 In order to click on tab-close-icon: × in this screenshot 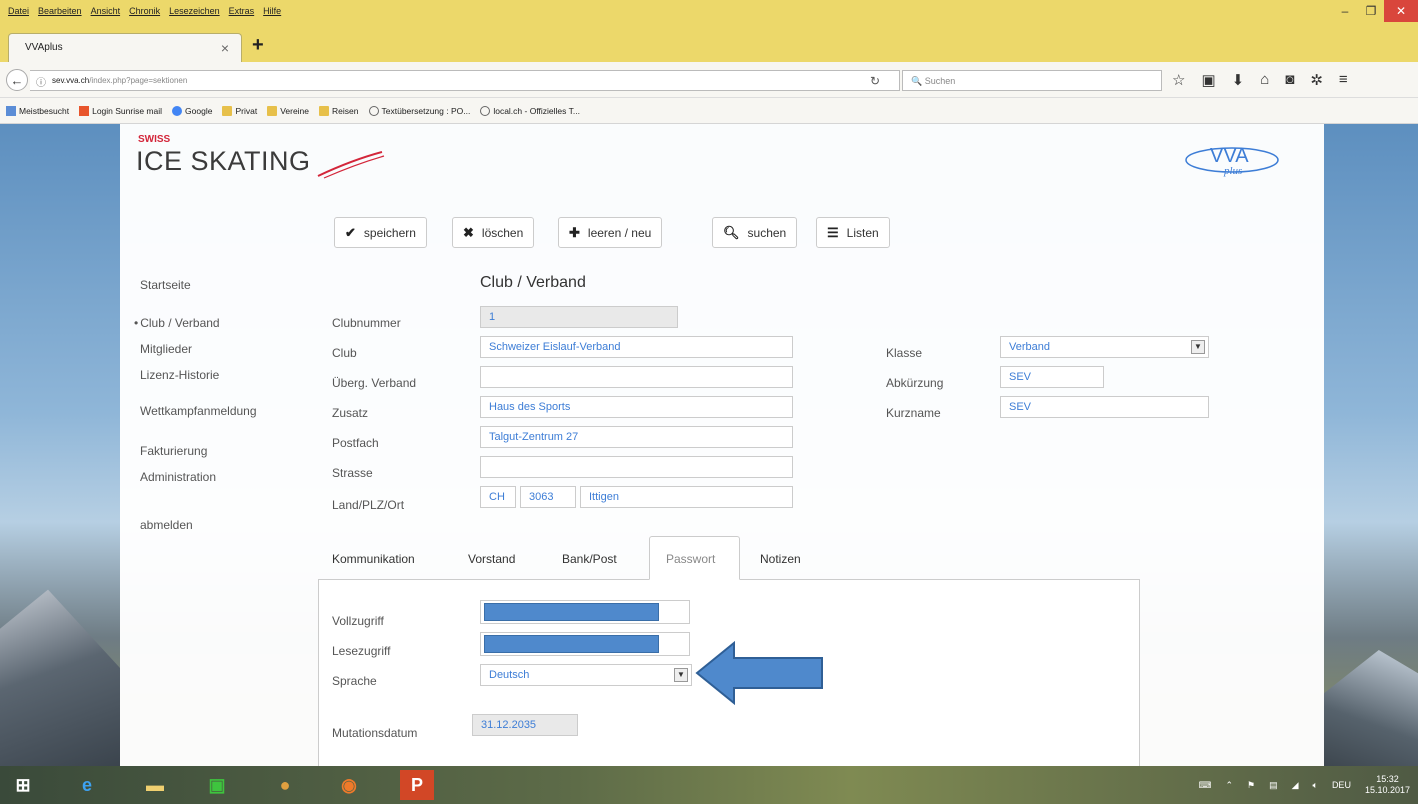, I will do `click(225, 48)`.